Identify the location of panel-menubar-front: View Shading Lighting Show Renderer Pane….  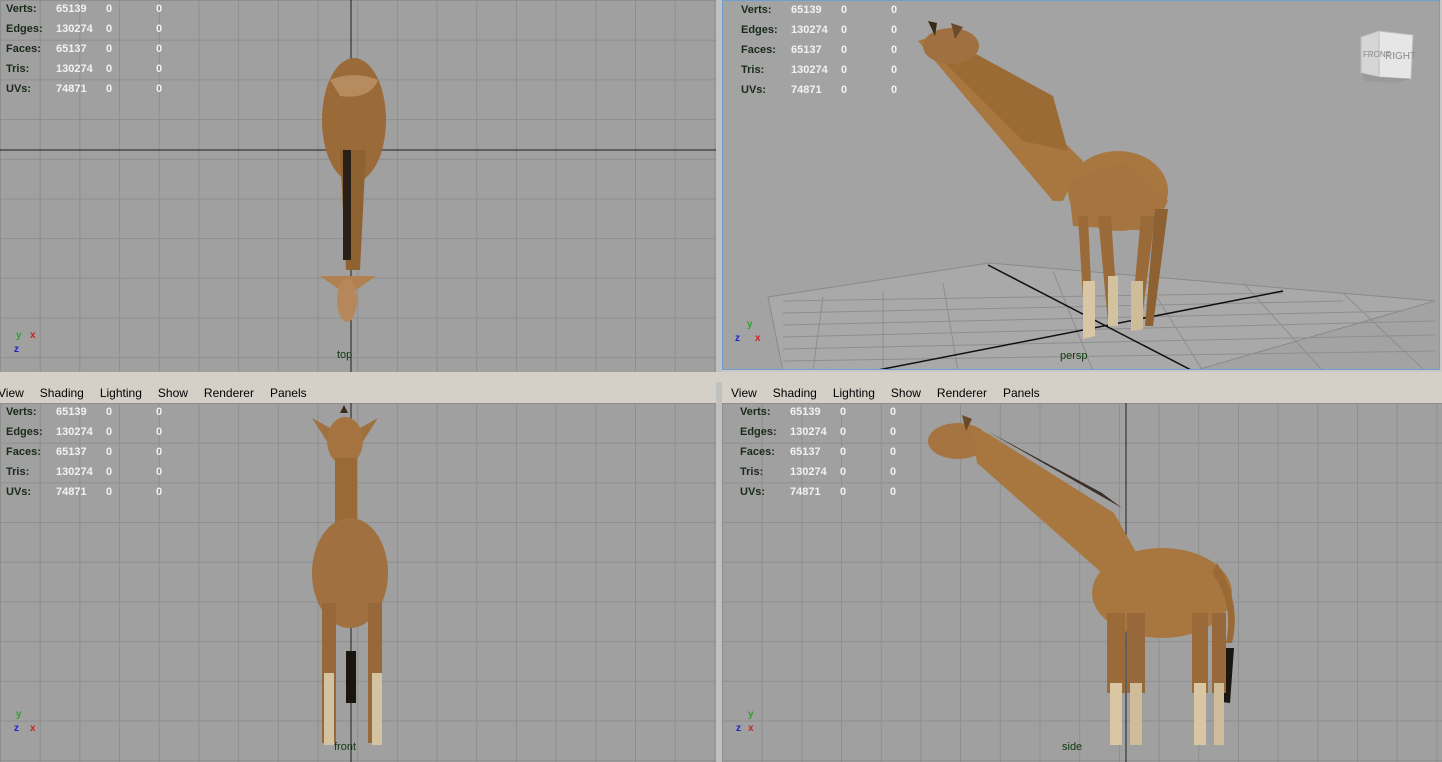
(358, 393).